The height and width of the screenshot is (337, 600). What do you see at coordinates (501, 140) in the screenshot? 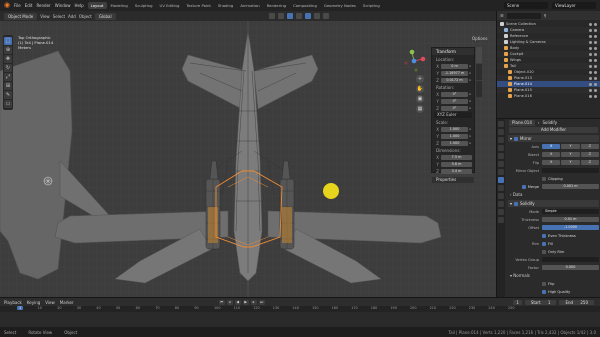
I see `output-tab-icon` at bounding box center [501, 140].